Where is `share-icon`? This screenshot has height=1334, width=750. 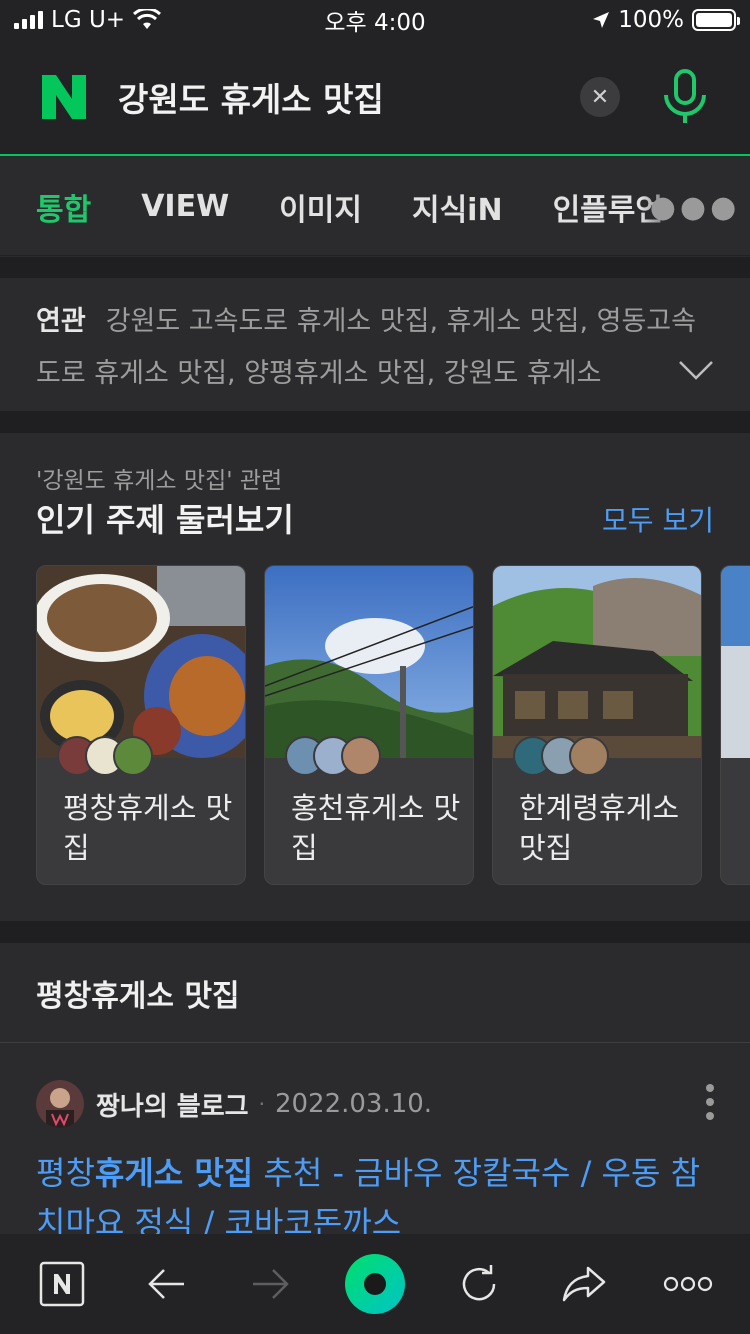
share-icon is located at coordinates (583, 1284).